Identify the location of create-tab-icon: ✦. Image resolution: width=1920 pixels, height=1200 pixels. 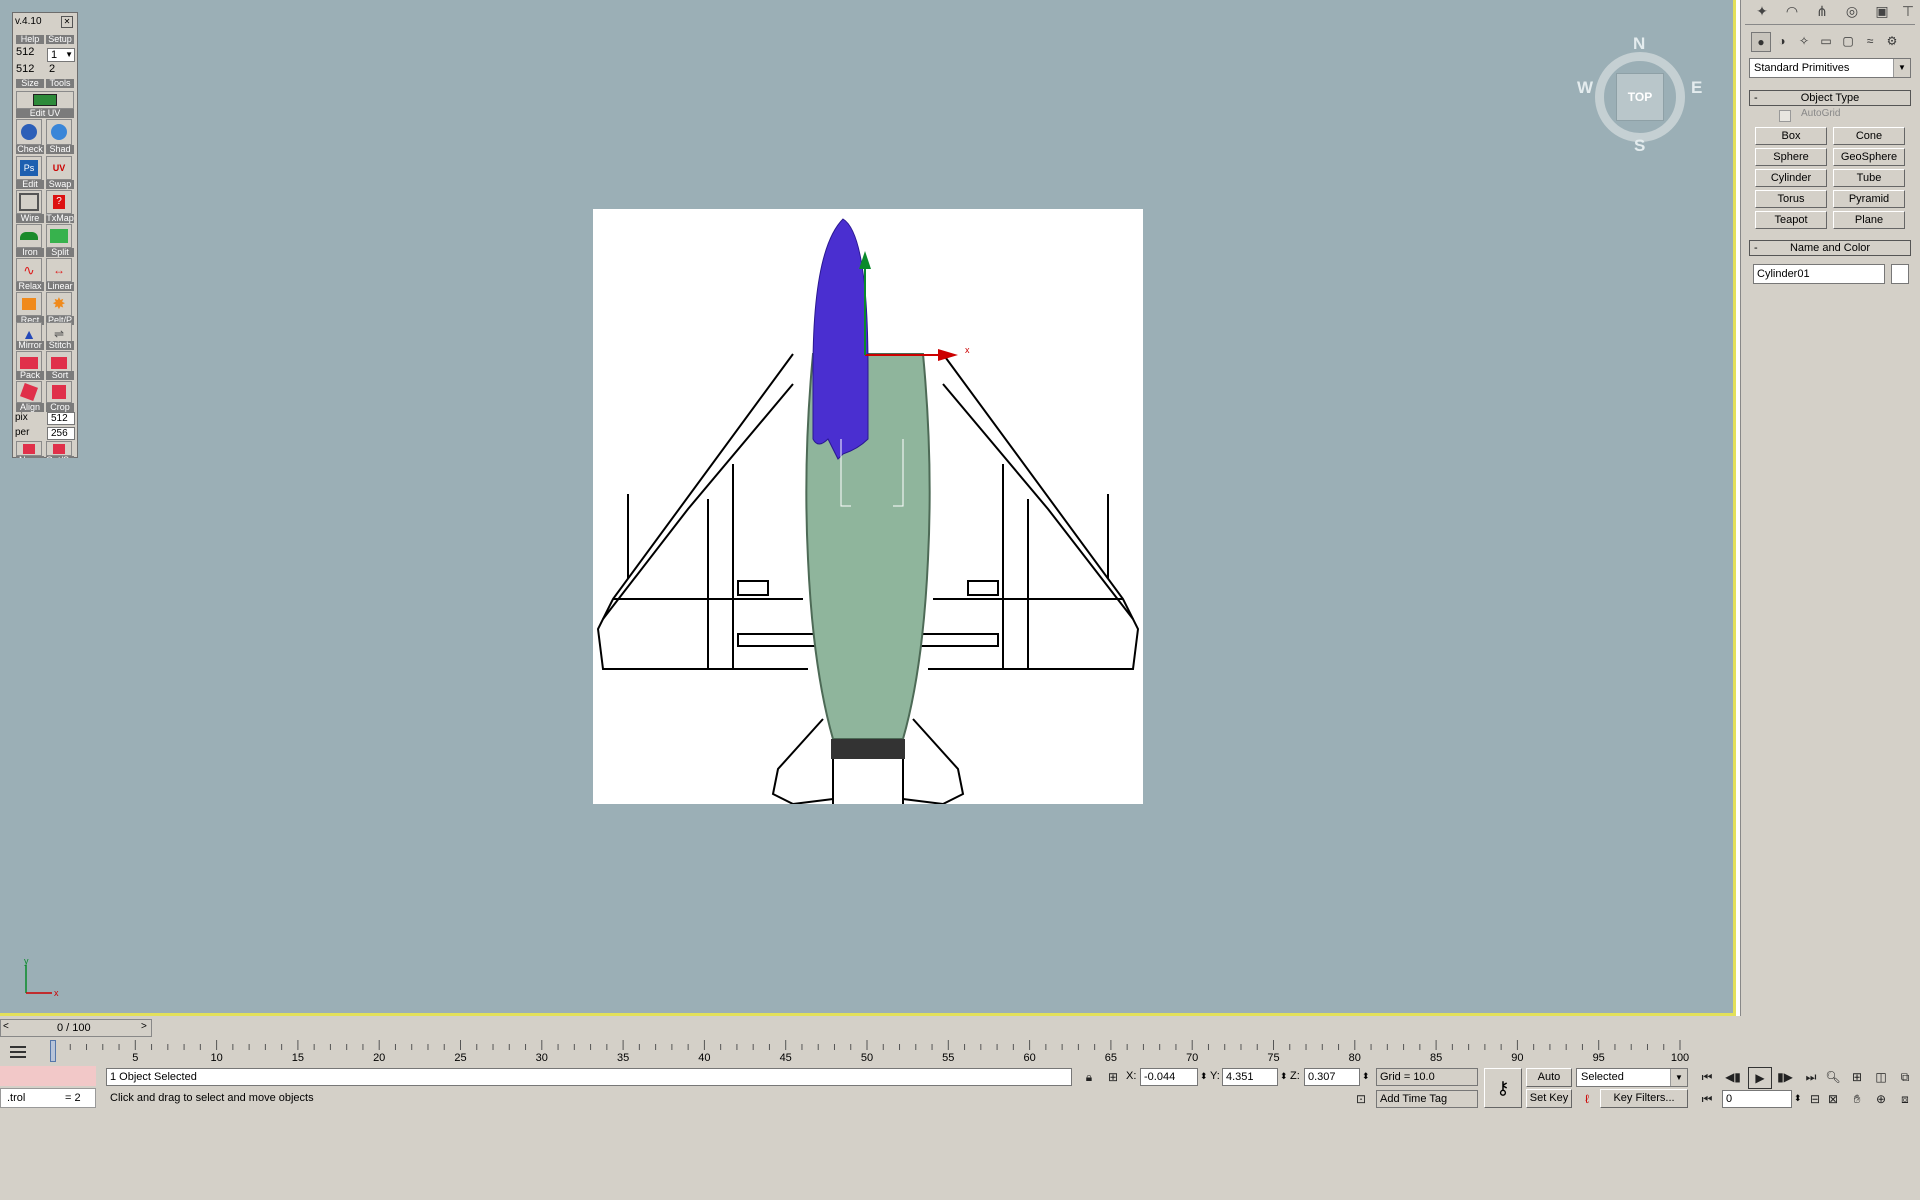
(1762, 11).